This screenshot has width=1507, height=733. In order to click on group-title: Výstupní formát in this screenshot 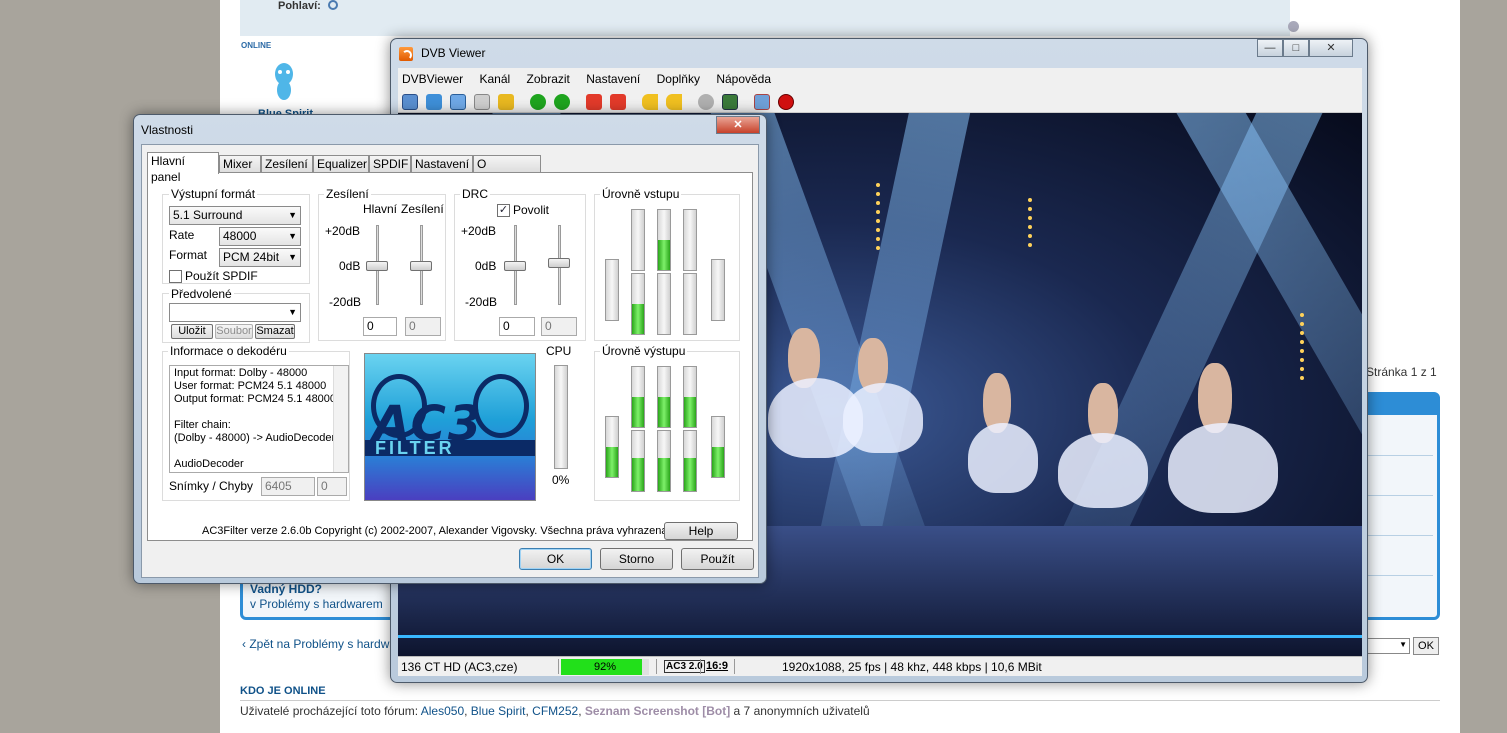, I will do `click(213, 194)`.